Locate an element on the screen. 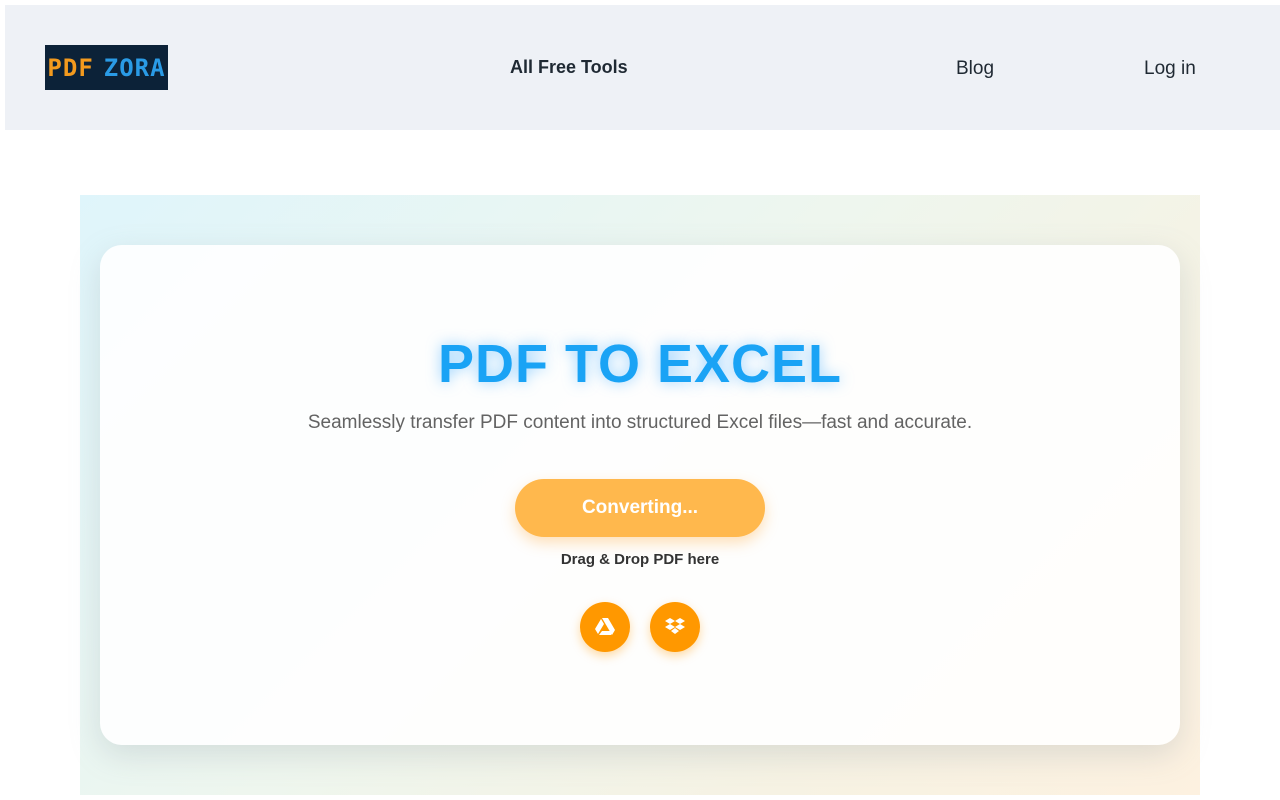  google-drive-icon is located at coordinates (605, 626).